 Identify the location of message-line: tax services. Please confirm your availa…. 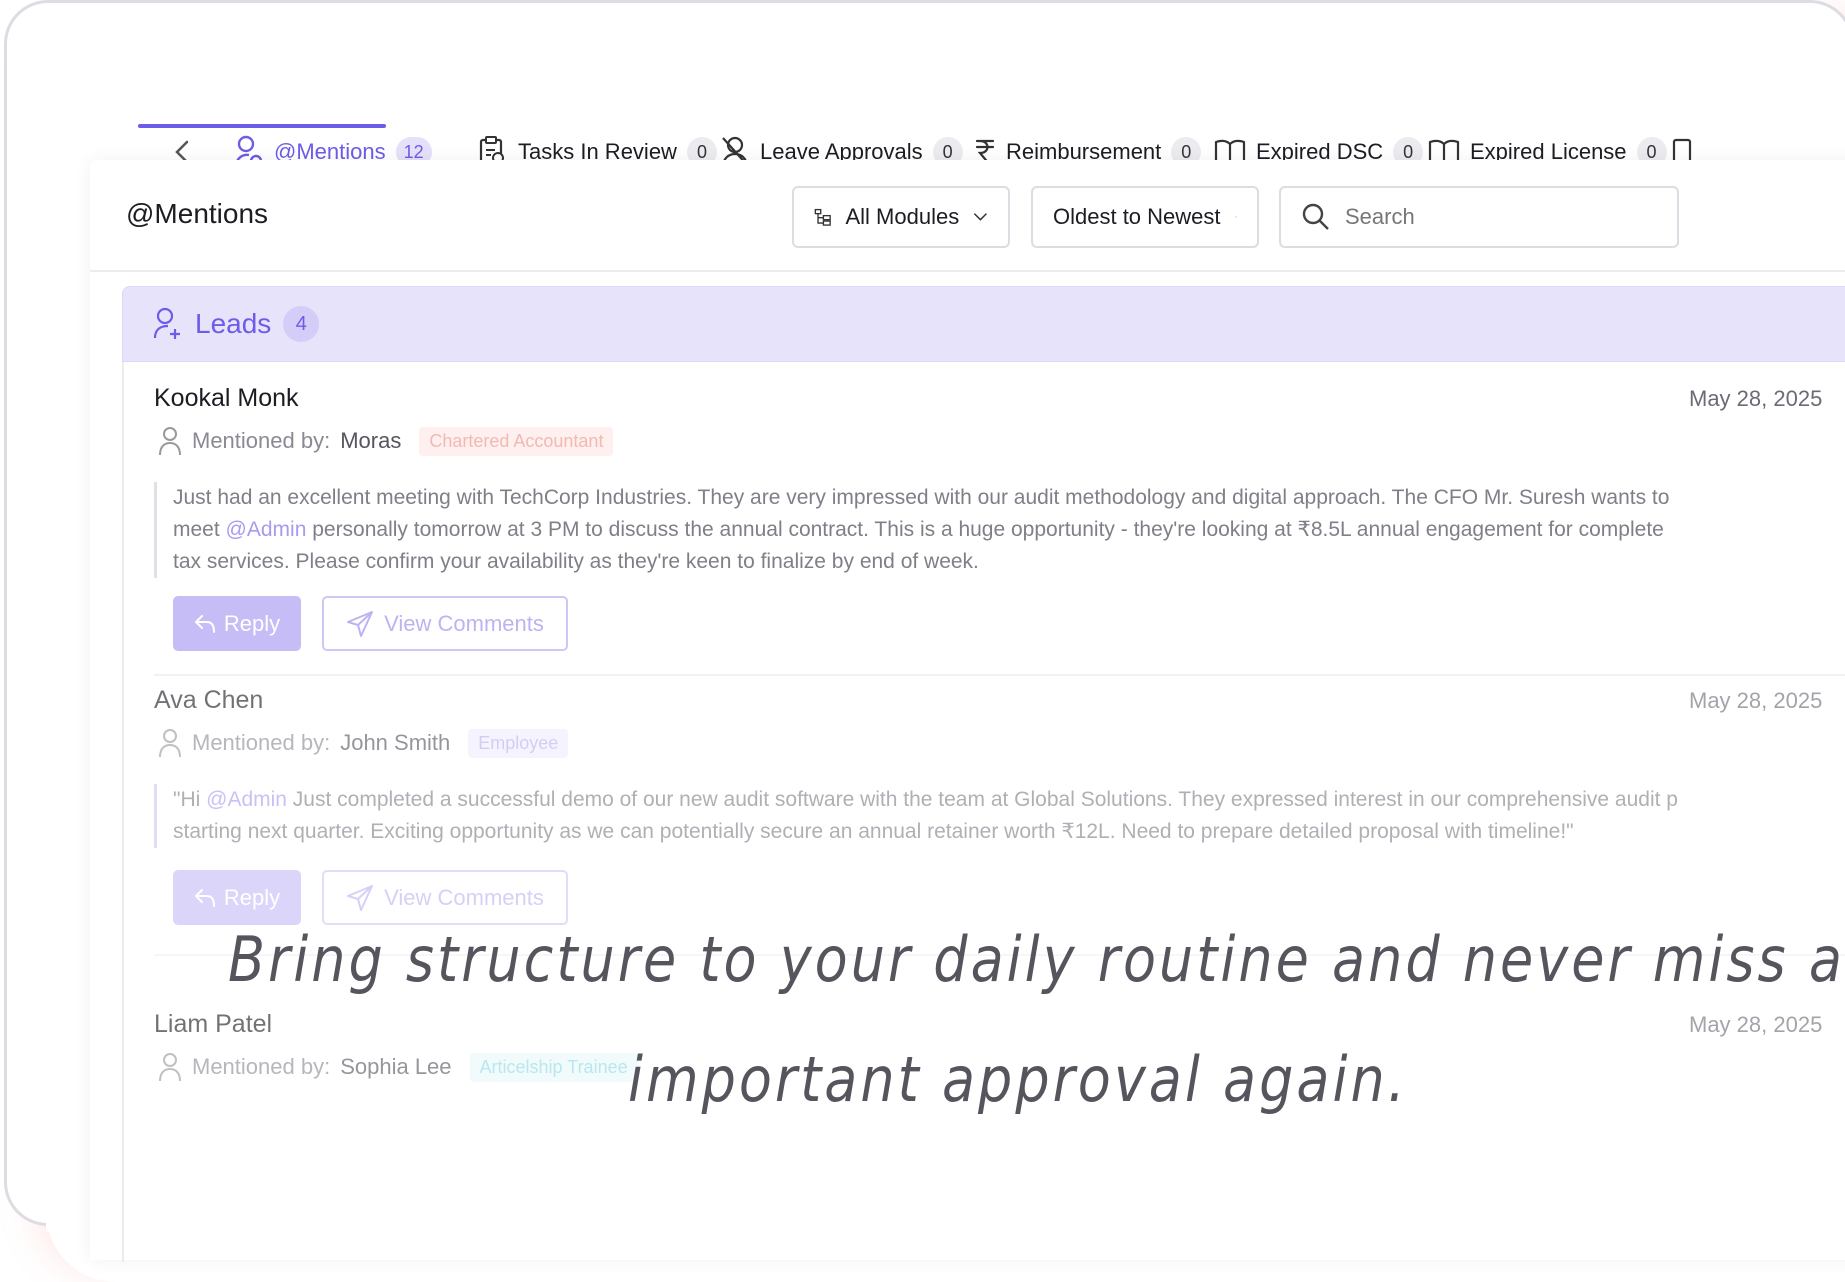
(1009, 562).